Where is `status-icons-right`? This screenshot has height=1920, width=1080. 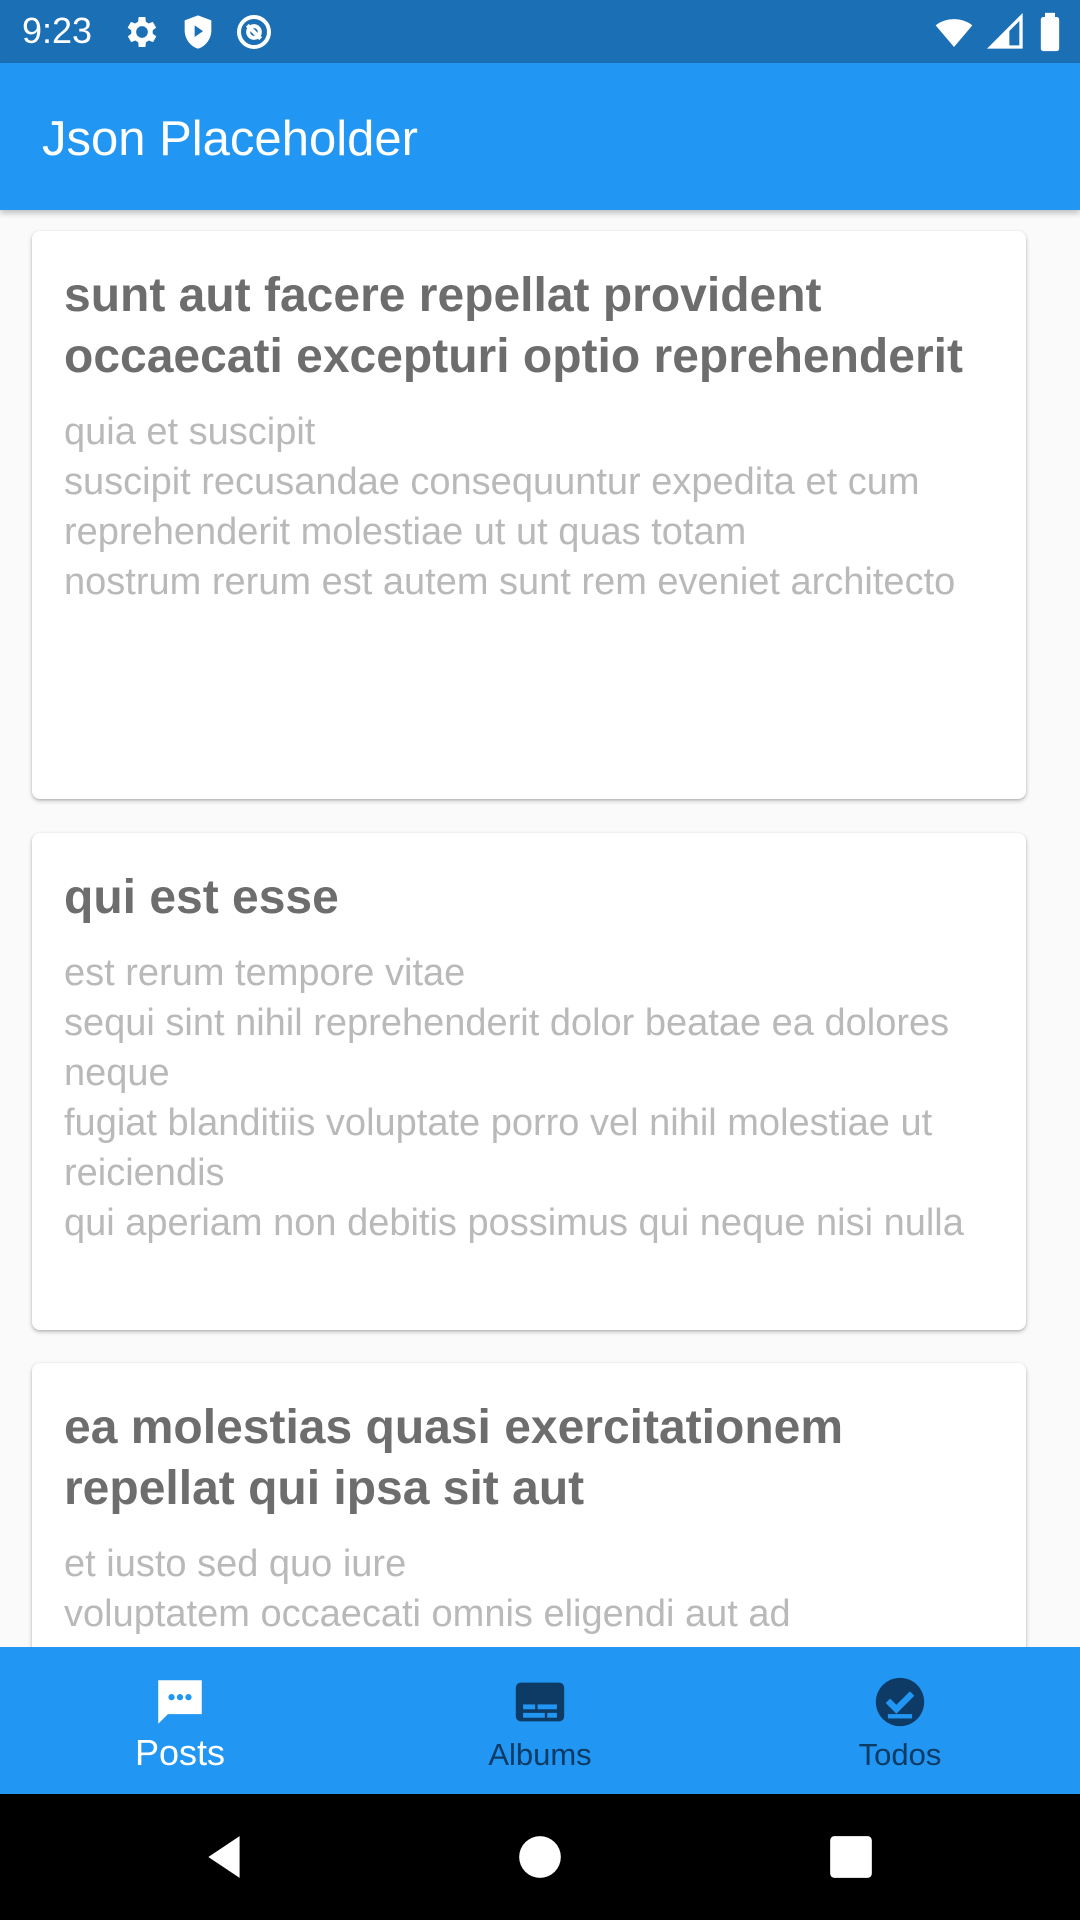 status-icons-right is located at coordinates (998, 32).